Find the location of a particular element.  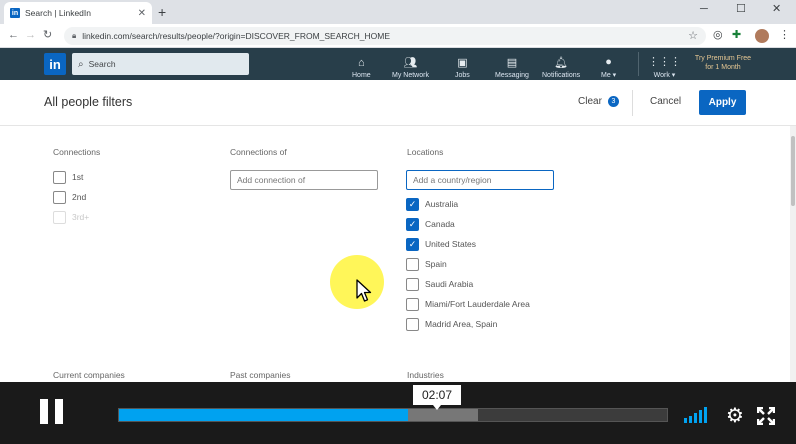

connections-of-label: Connections of is located at coordinates (258, 152).